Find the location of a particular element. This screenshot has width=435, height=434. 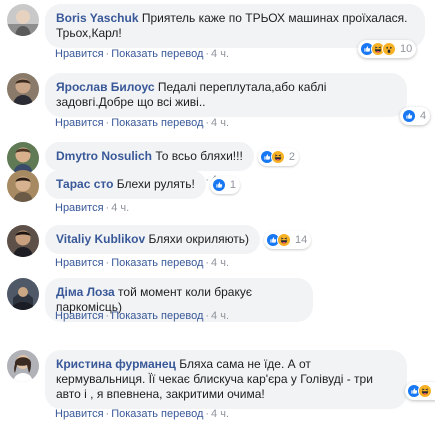

reaction-summary: 14 is located at coordinates (288, 239).